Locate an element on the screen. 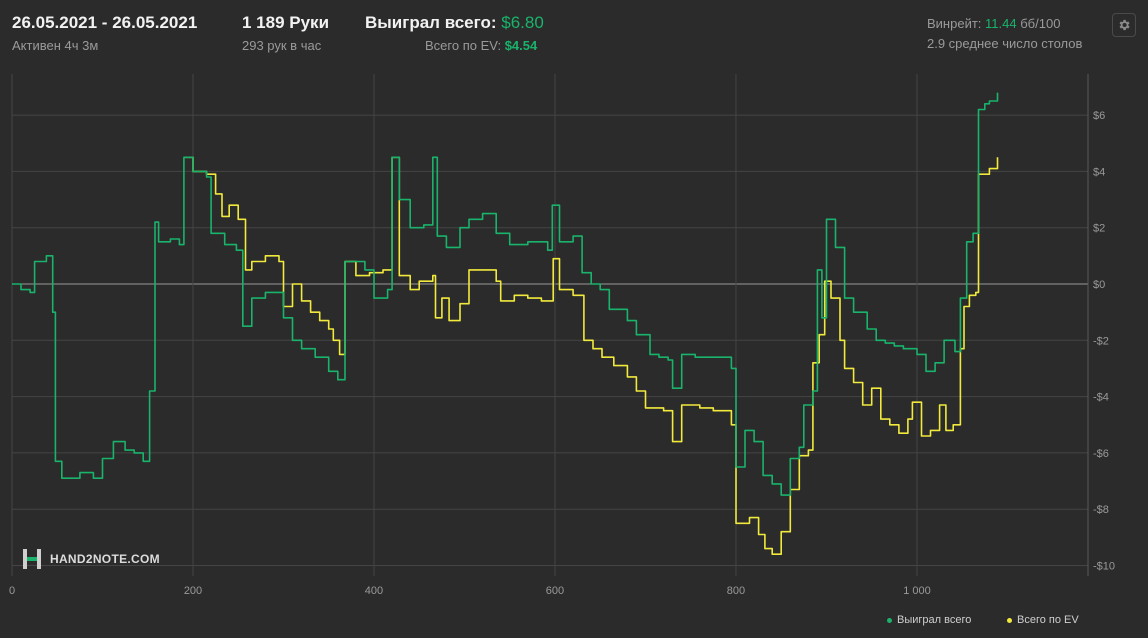  y-tick-label: -$8 is located at coordinates (1101, 510).